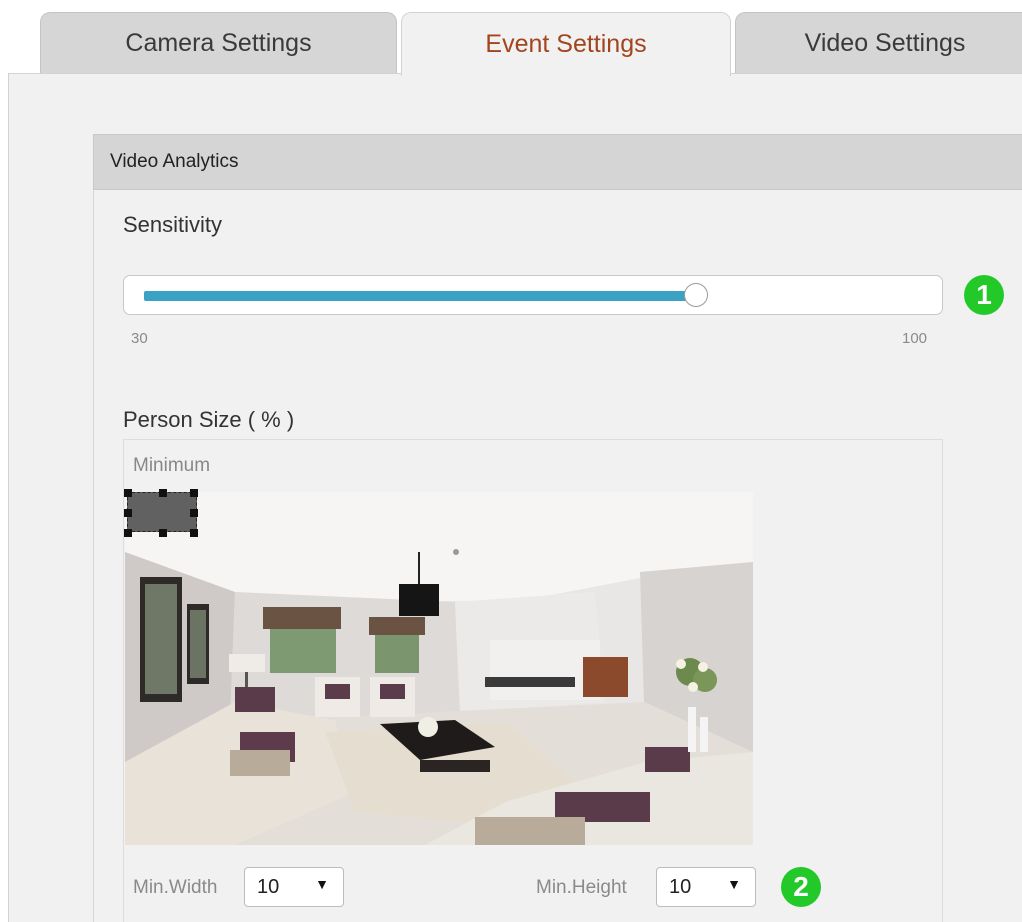 Image resolution: width=1022 pixels, height=922 pixels. Describe the element at coordinates (294, 887) in the screenshot. I see `min-width-select: 10 ▼` at that location.